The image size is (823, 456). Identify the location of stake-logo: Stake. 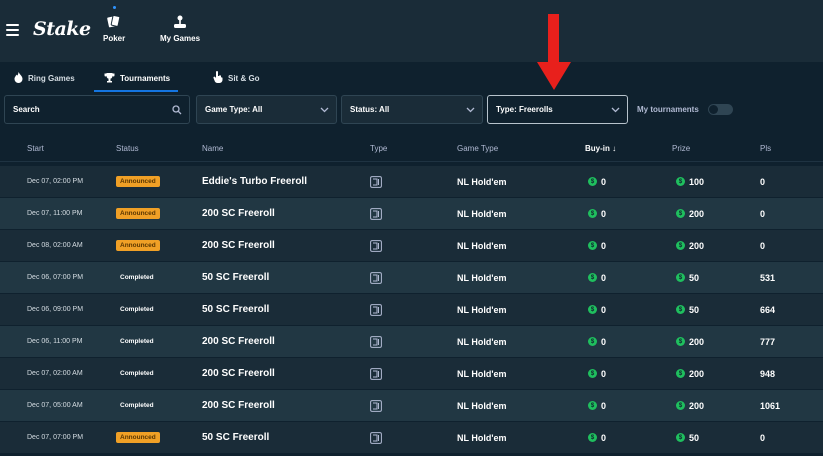
(62, 29).